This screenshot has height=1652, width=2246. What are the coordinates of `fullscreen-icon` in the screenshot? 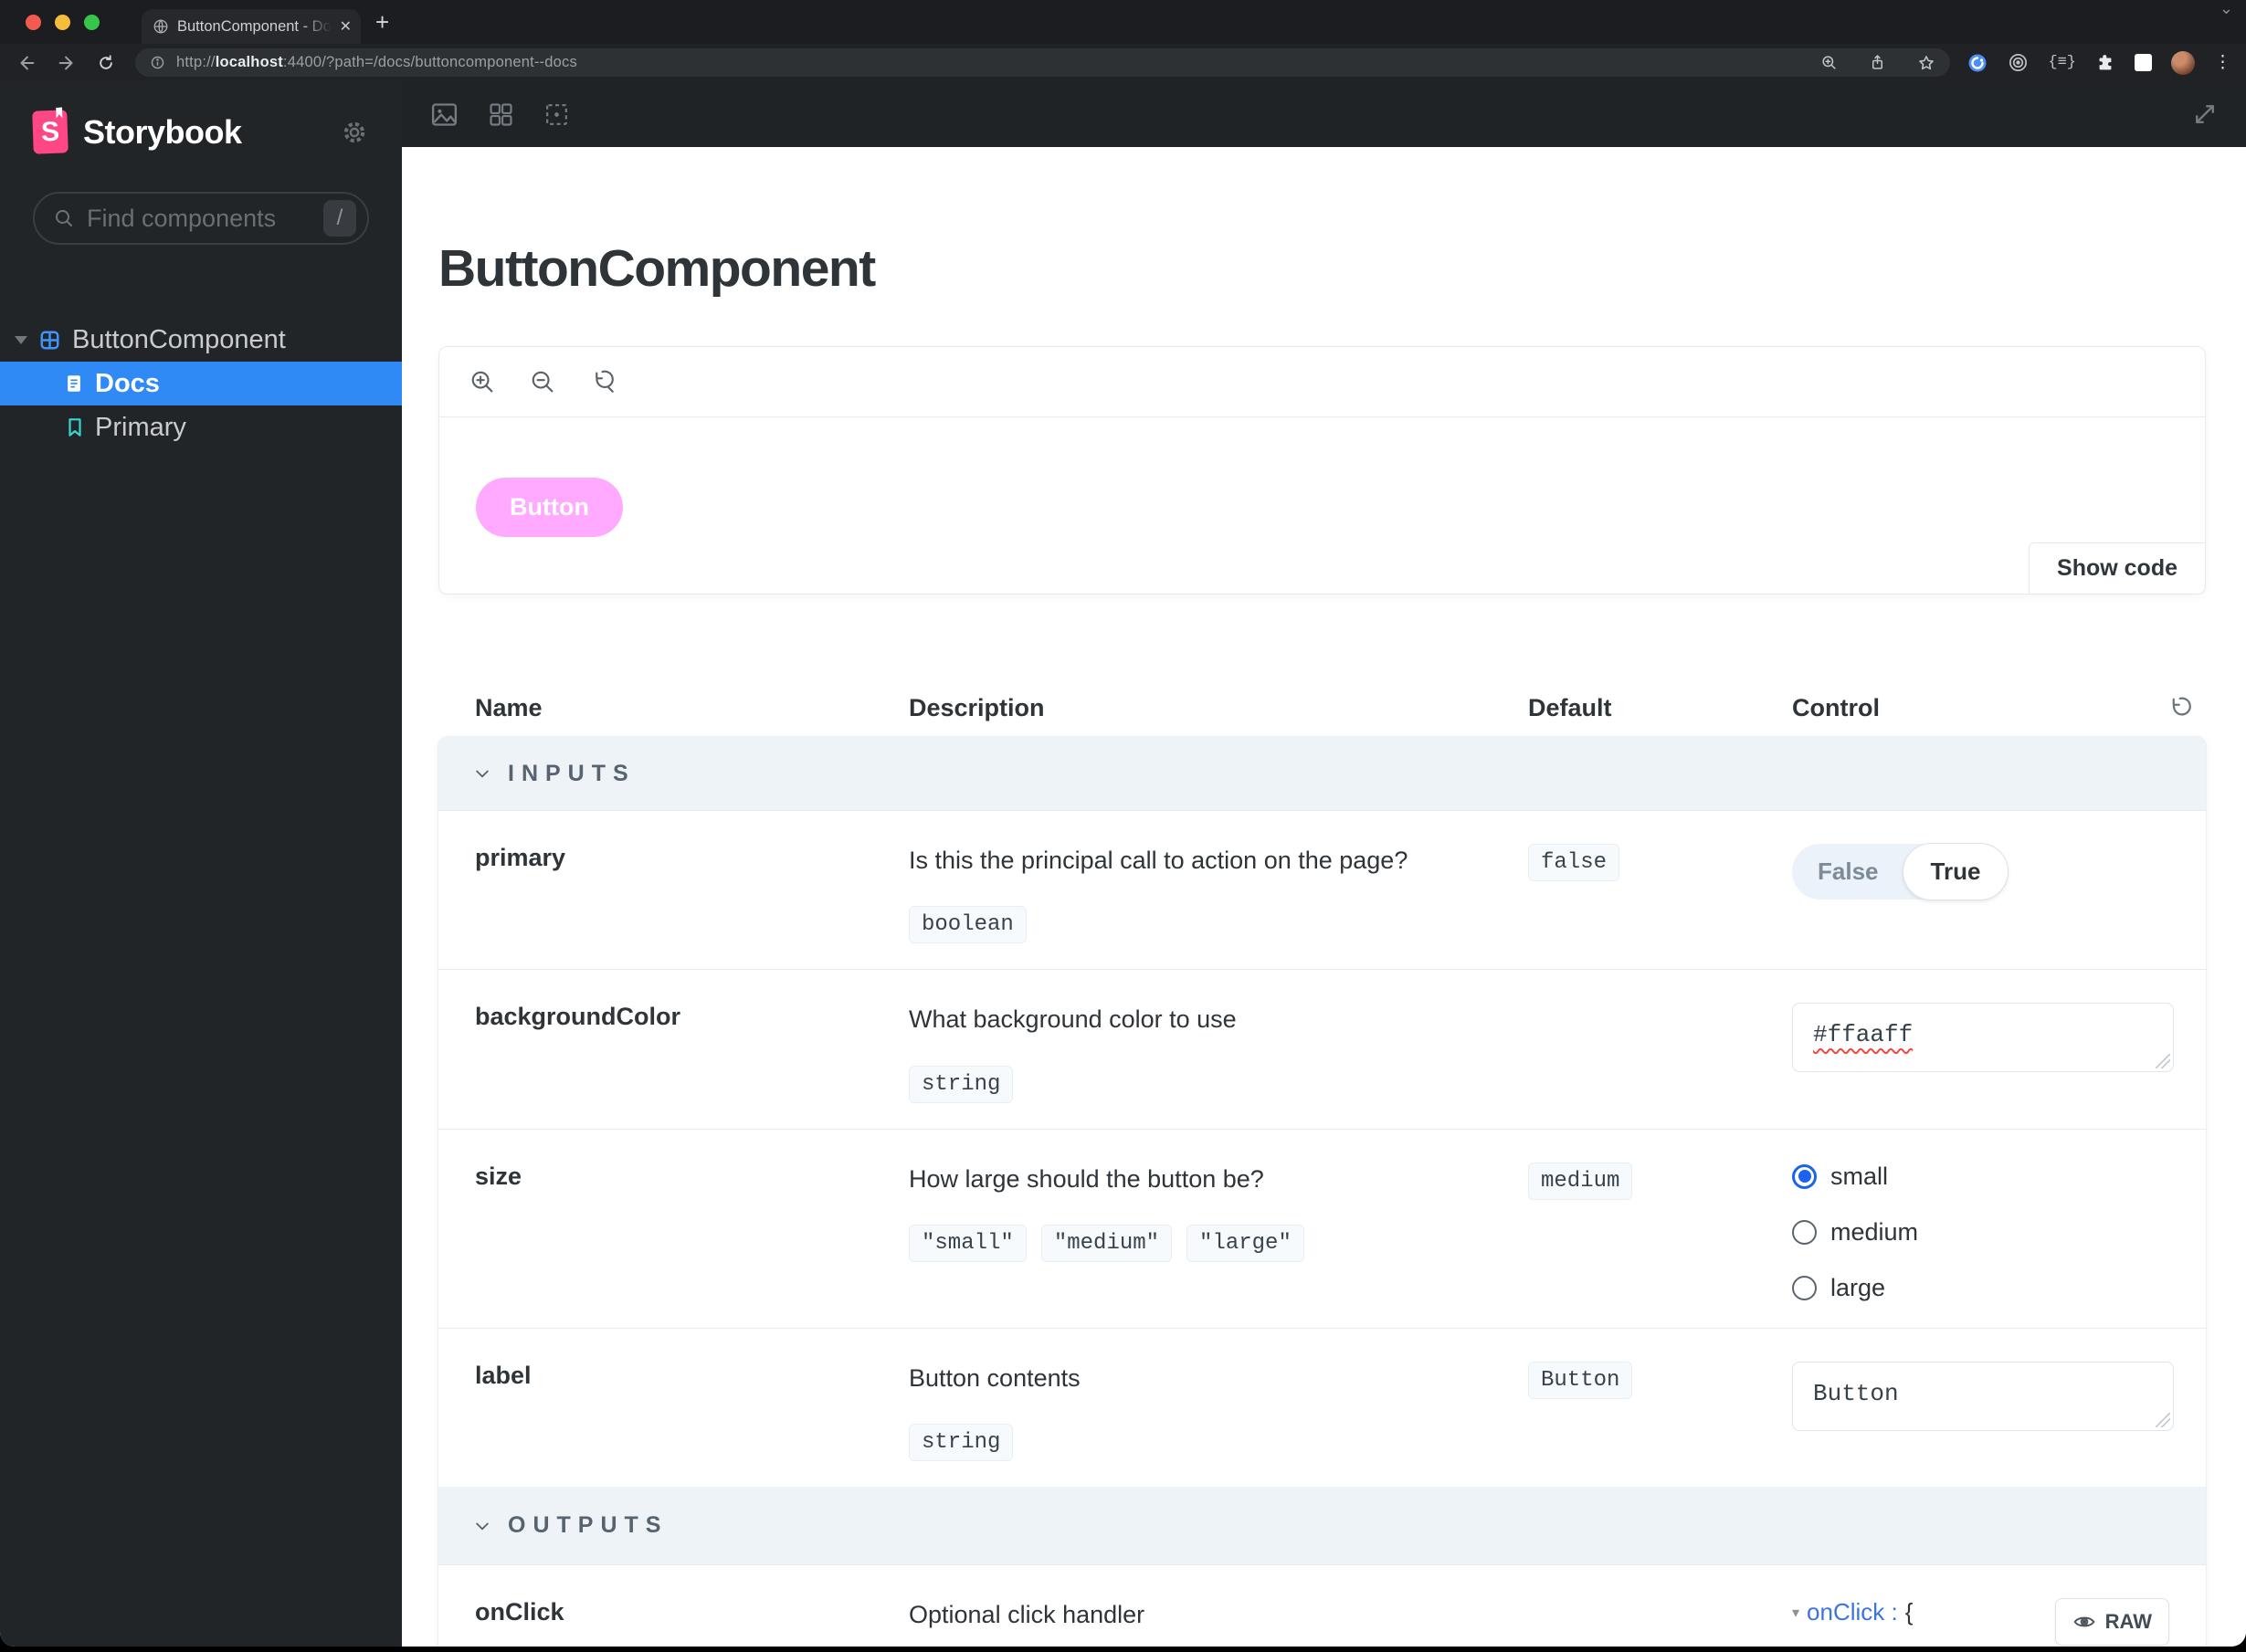 It's located at (2205, 114).